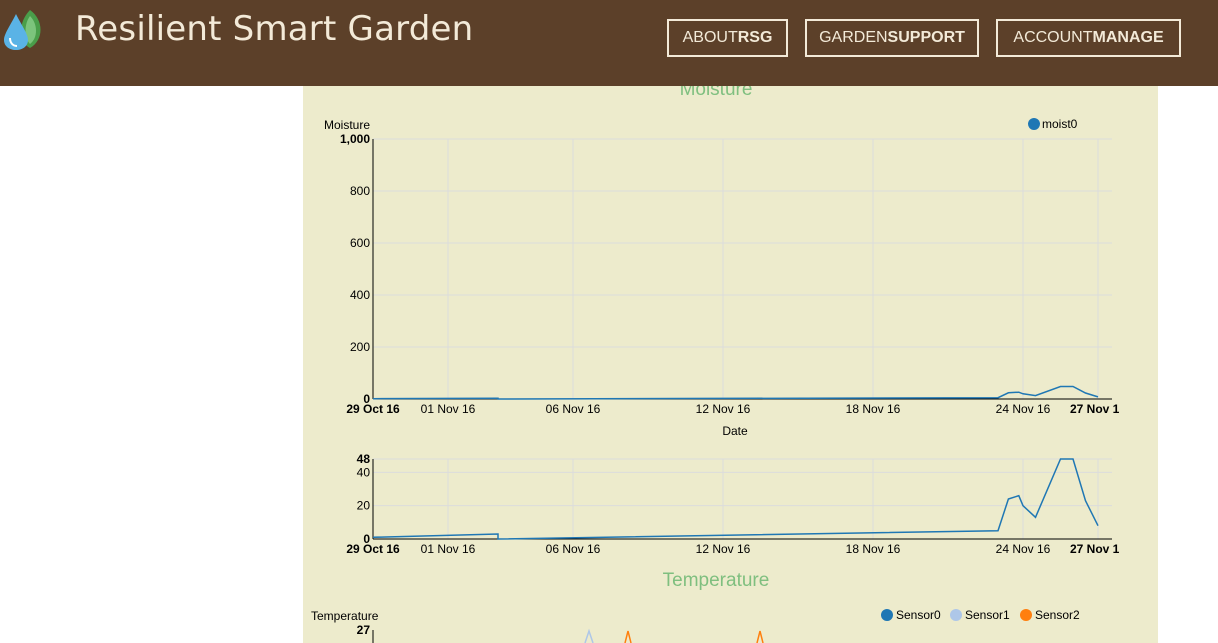  Describe the element at coordinates (956, 615) in the screenshot. I see `legend-marker-sensor1` at that location.